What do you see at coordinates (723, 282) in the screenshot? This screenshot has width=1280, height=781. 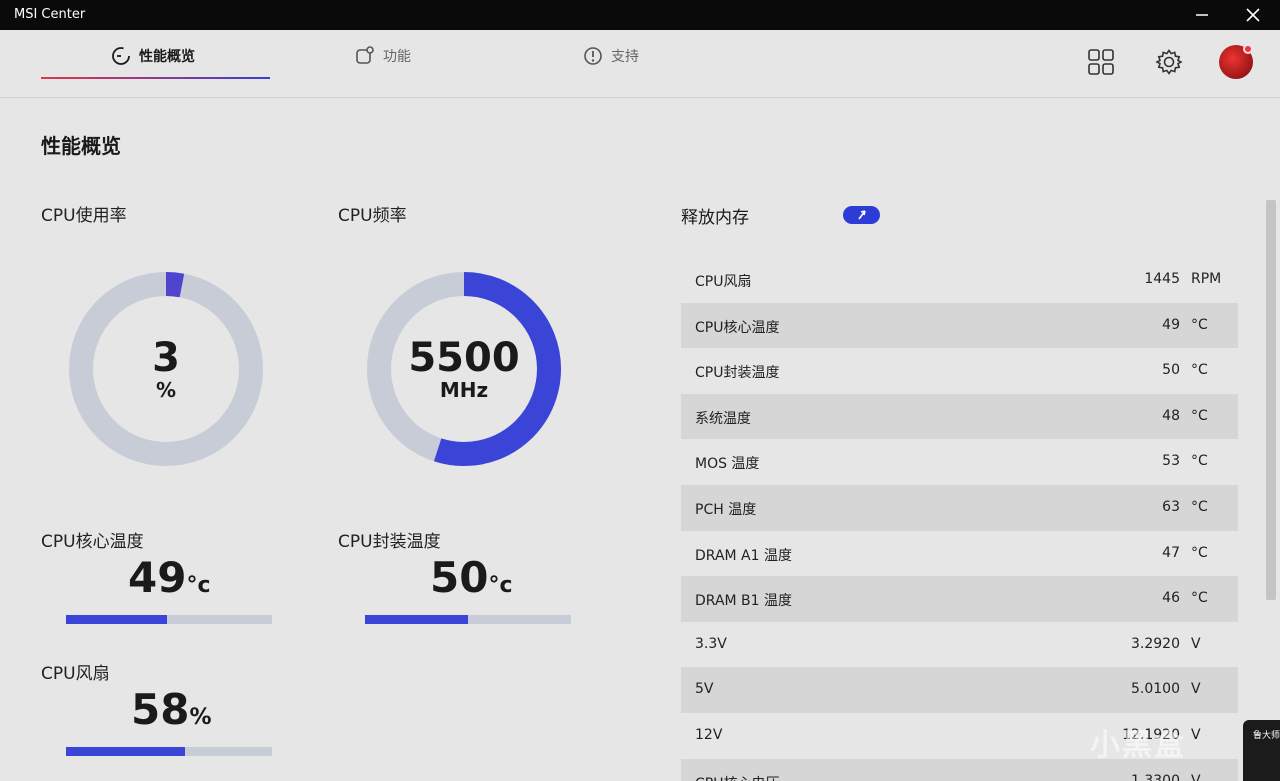 I see `sensor-name: CPU风扇` at bounding box center [723, 282].